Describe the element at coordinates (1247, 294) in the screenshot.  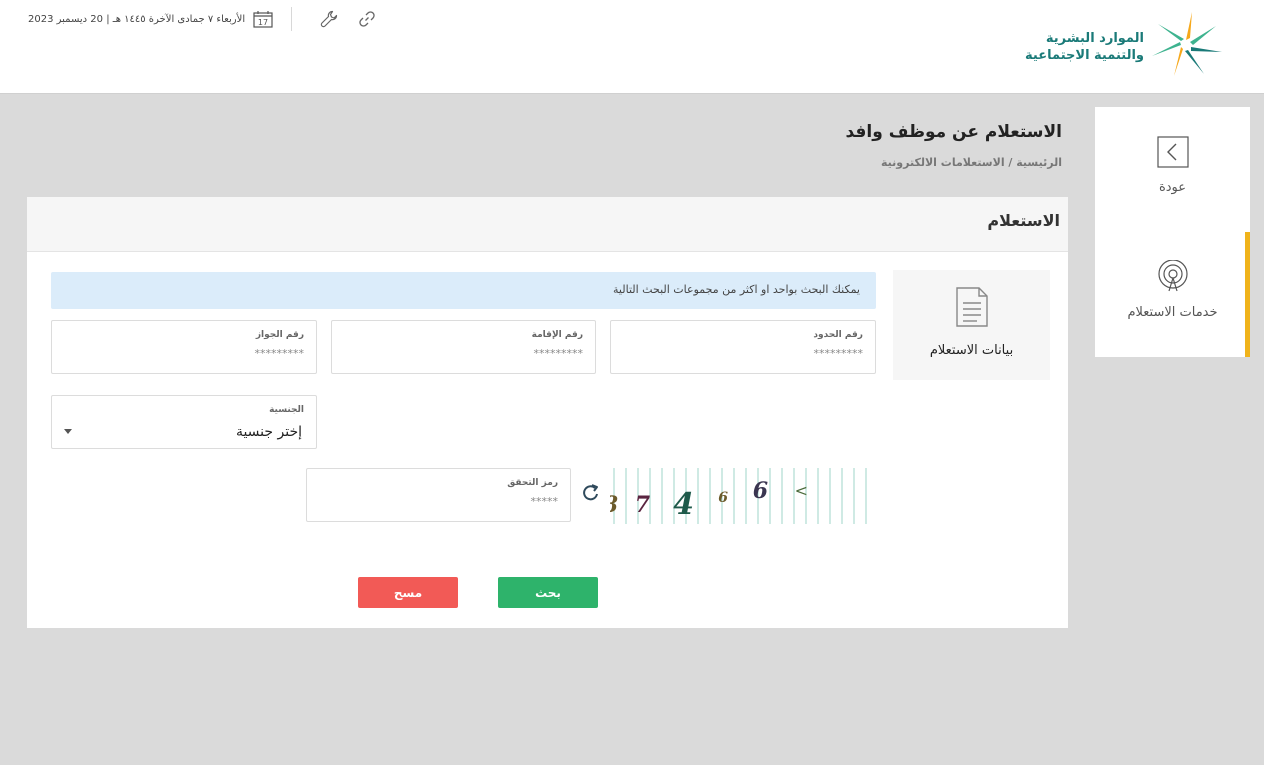
I see `active-indicator` at that location.